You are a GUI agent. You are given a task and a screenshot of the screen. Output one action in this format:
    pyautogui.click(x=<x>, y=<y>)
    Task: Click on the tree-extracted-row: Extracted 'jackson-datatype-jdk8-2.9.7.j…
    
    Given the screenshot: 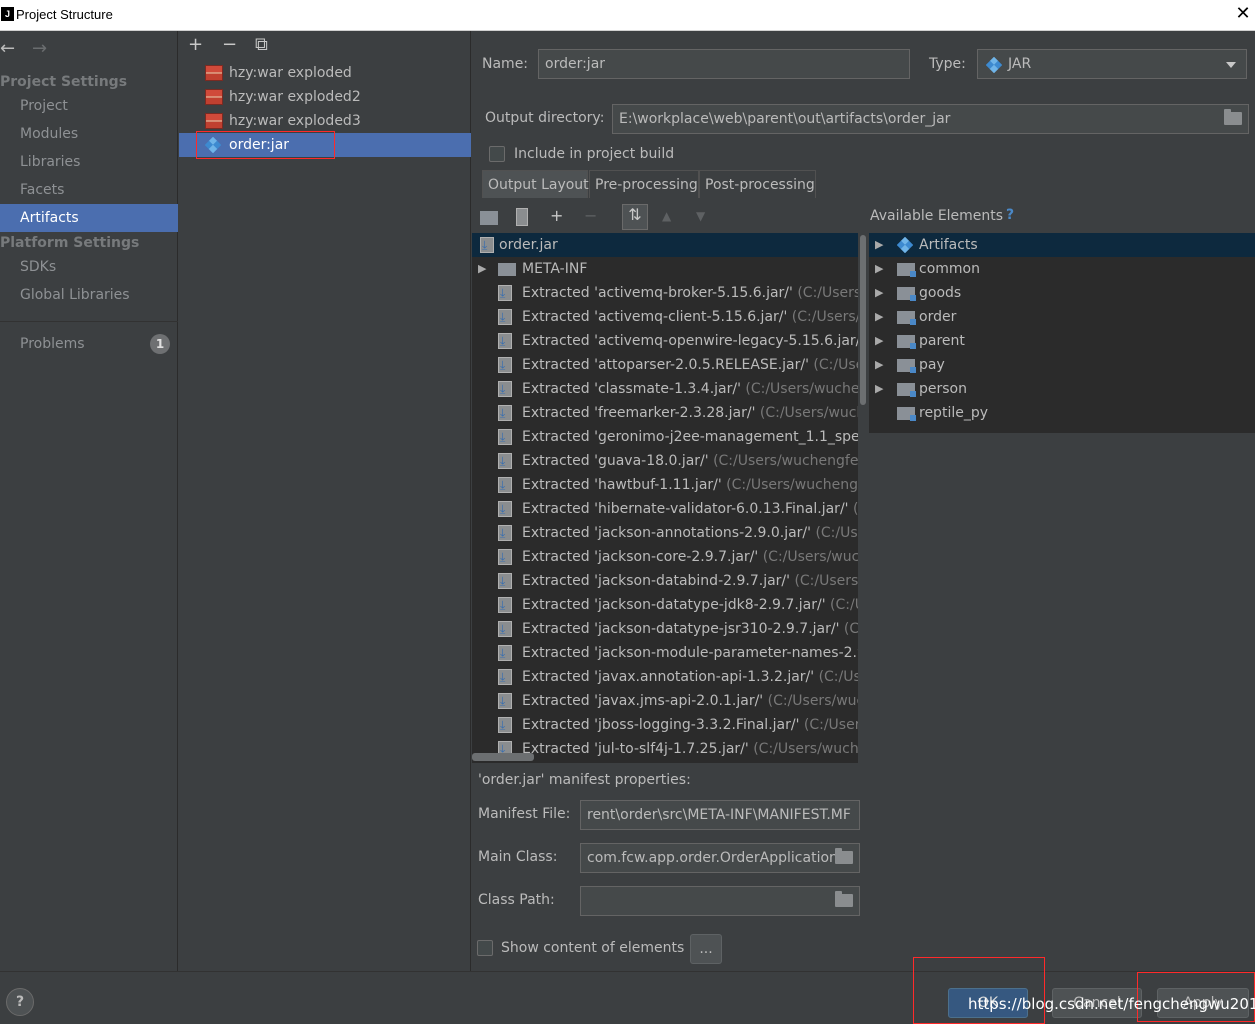 What is the action you would take?
    pyautogui.click(x=670, y=605)
    